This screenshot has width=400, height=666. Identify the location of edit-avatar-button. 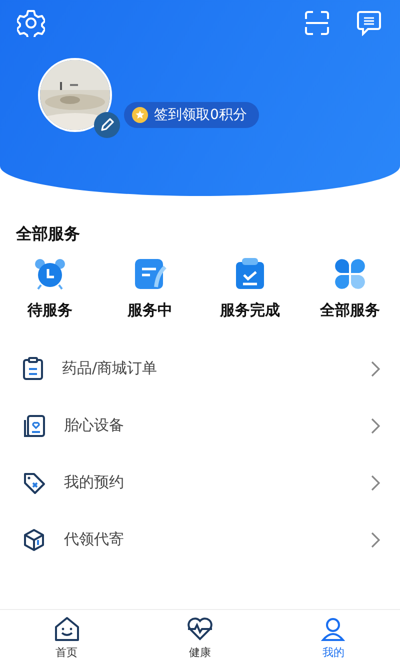
(107, 125).